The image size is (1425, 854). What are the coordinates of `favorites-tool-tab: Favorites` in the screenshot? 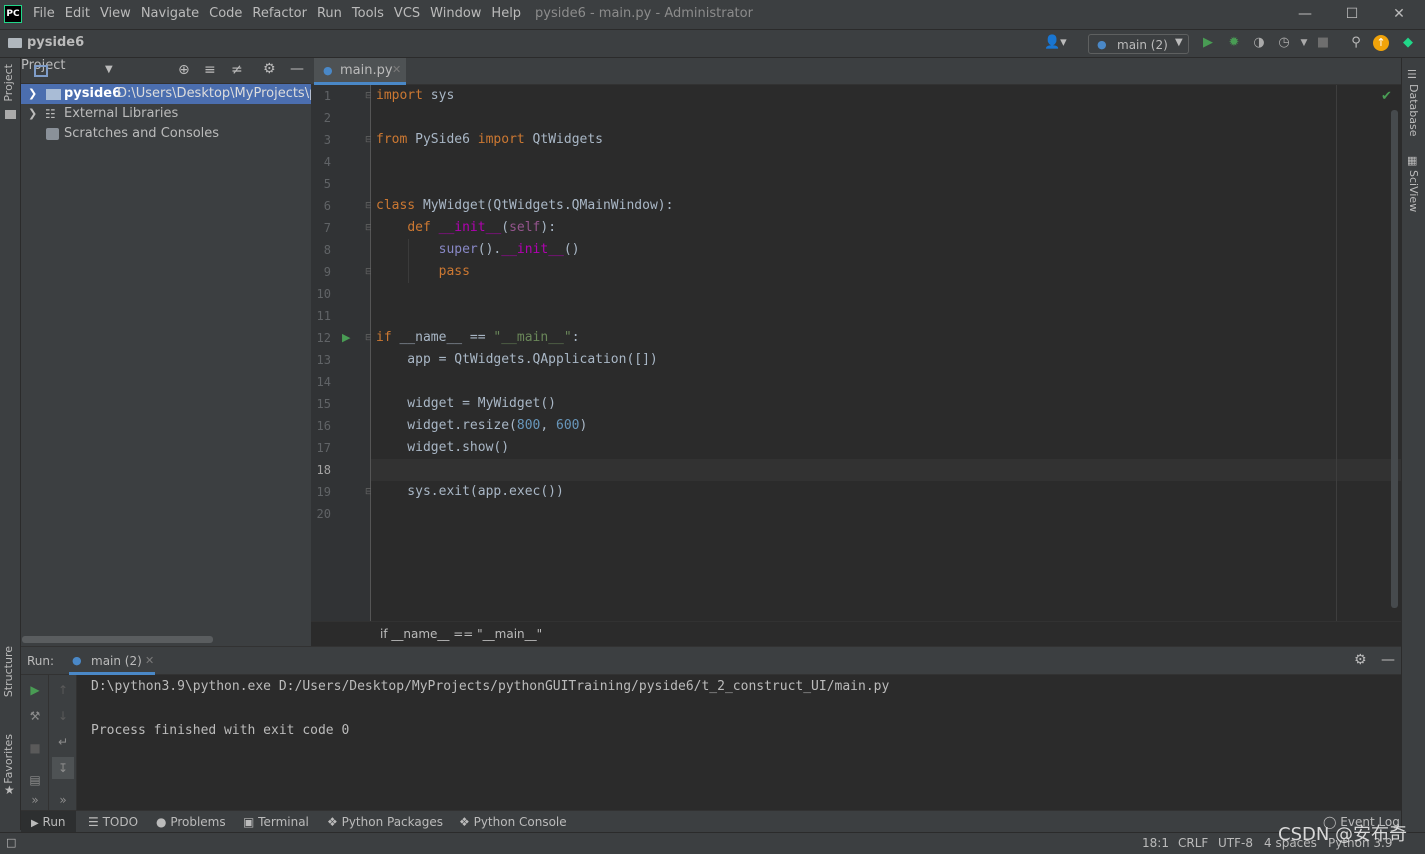 It's located at (8, 759).